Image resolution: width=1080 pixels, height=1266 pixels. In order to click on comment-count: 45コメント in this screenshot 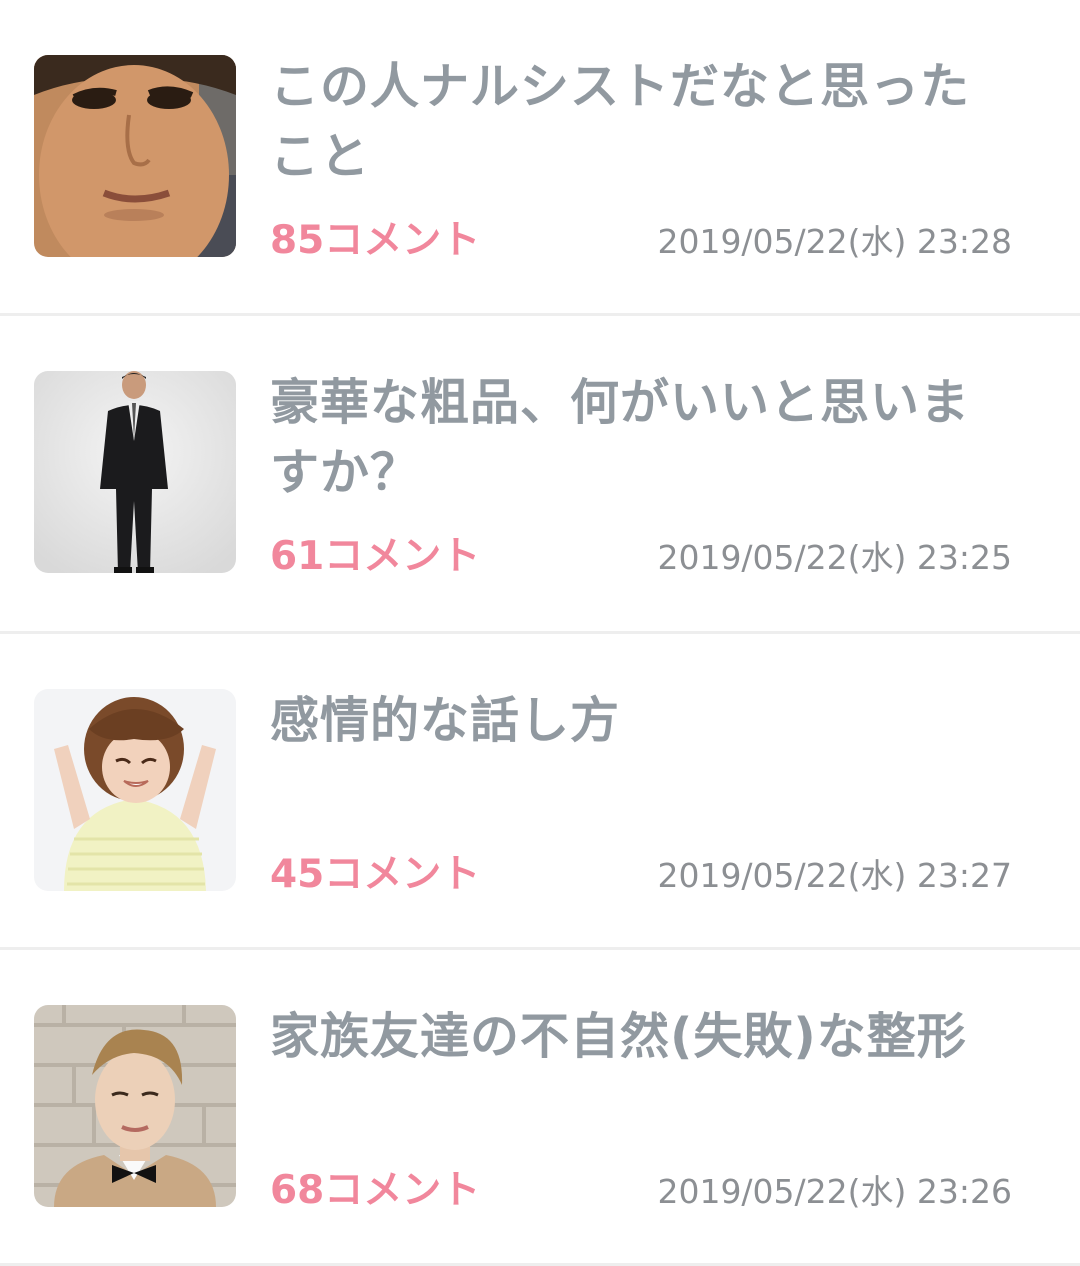, I will do `click(375, 874)`.